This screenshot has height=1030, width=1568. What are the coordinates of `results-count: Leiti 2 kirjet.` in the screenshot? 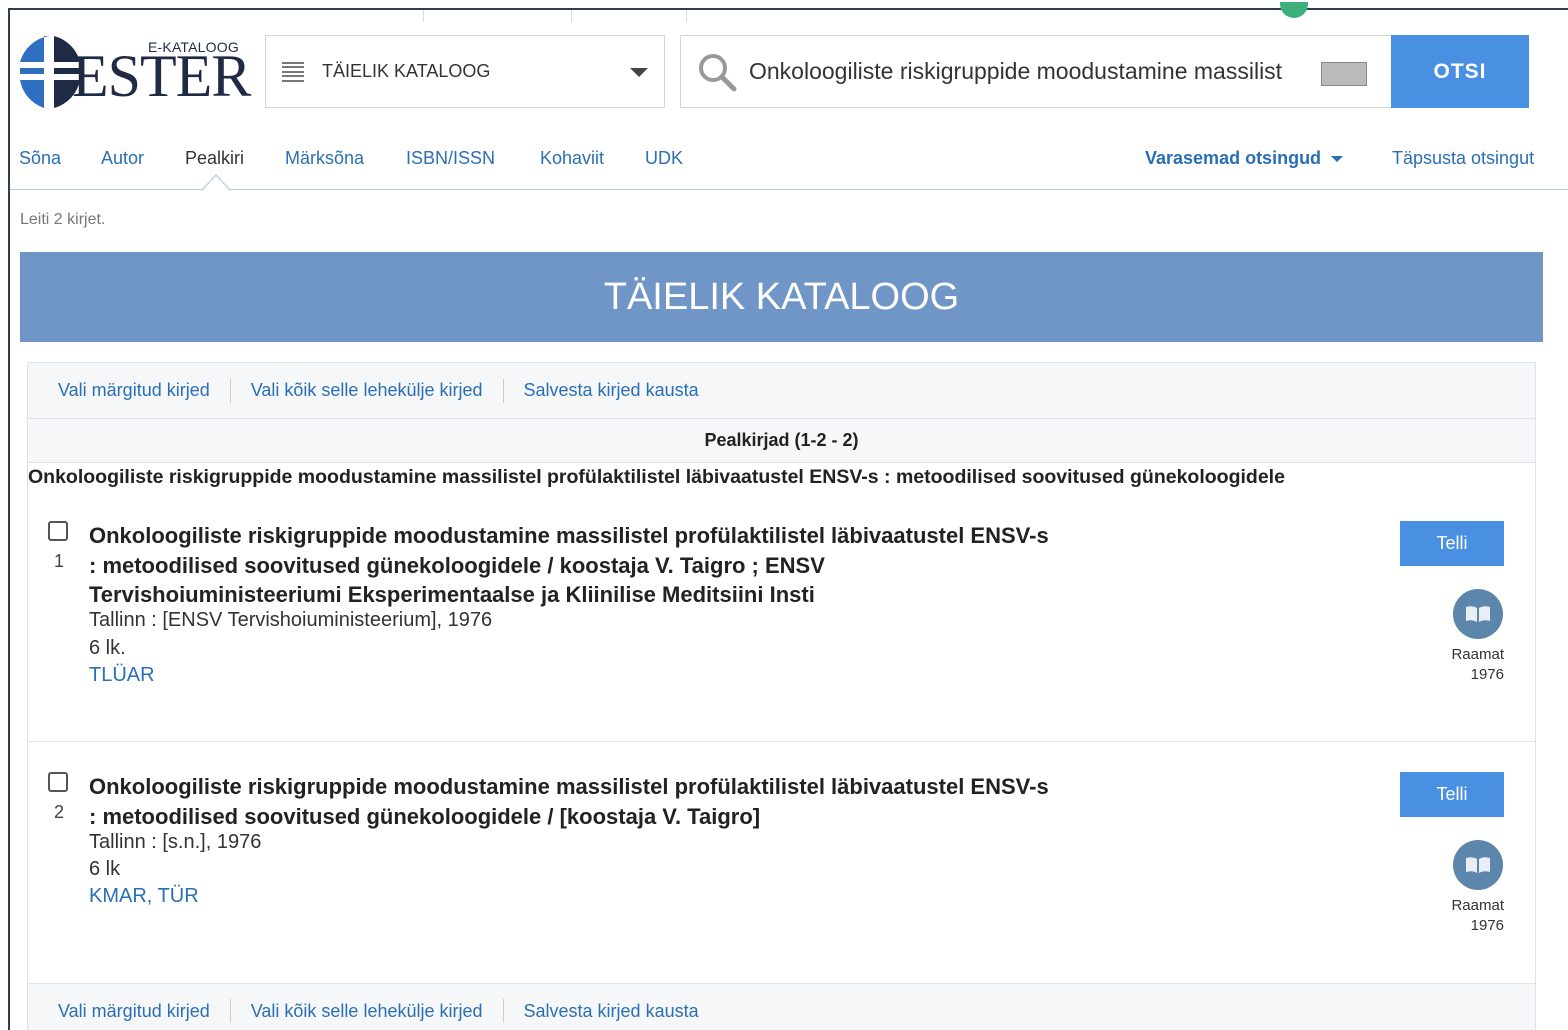 It's located at (63, 219).